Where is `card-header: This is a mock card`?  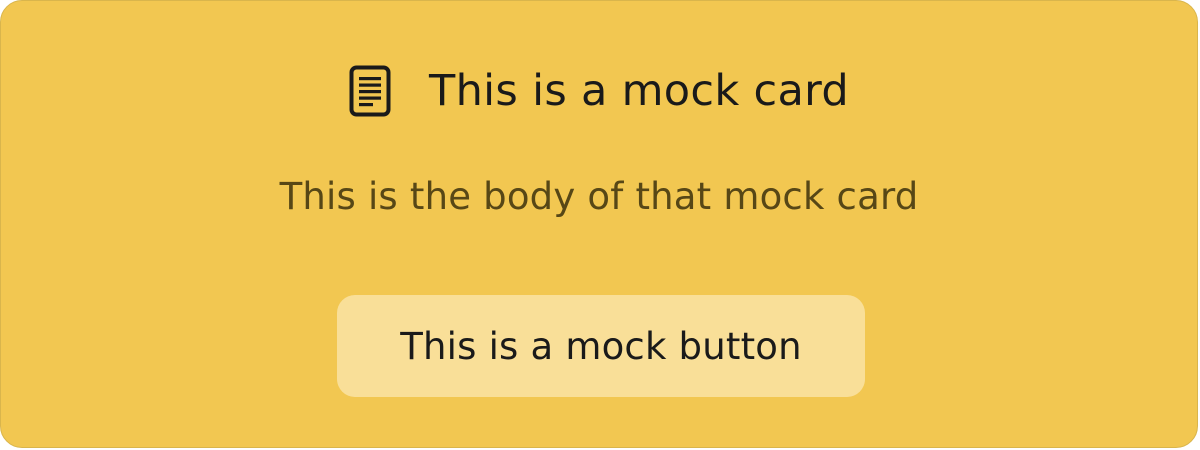 card-header: This is a mock card is located at coordinates (599, 91).